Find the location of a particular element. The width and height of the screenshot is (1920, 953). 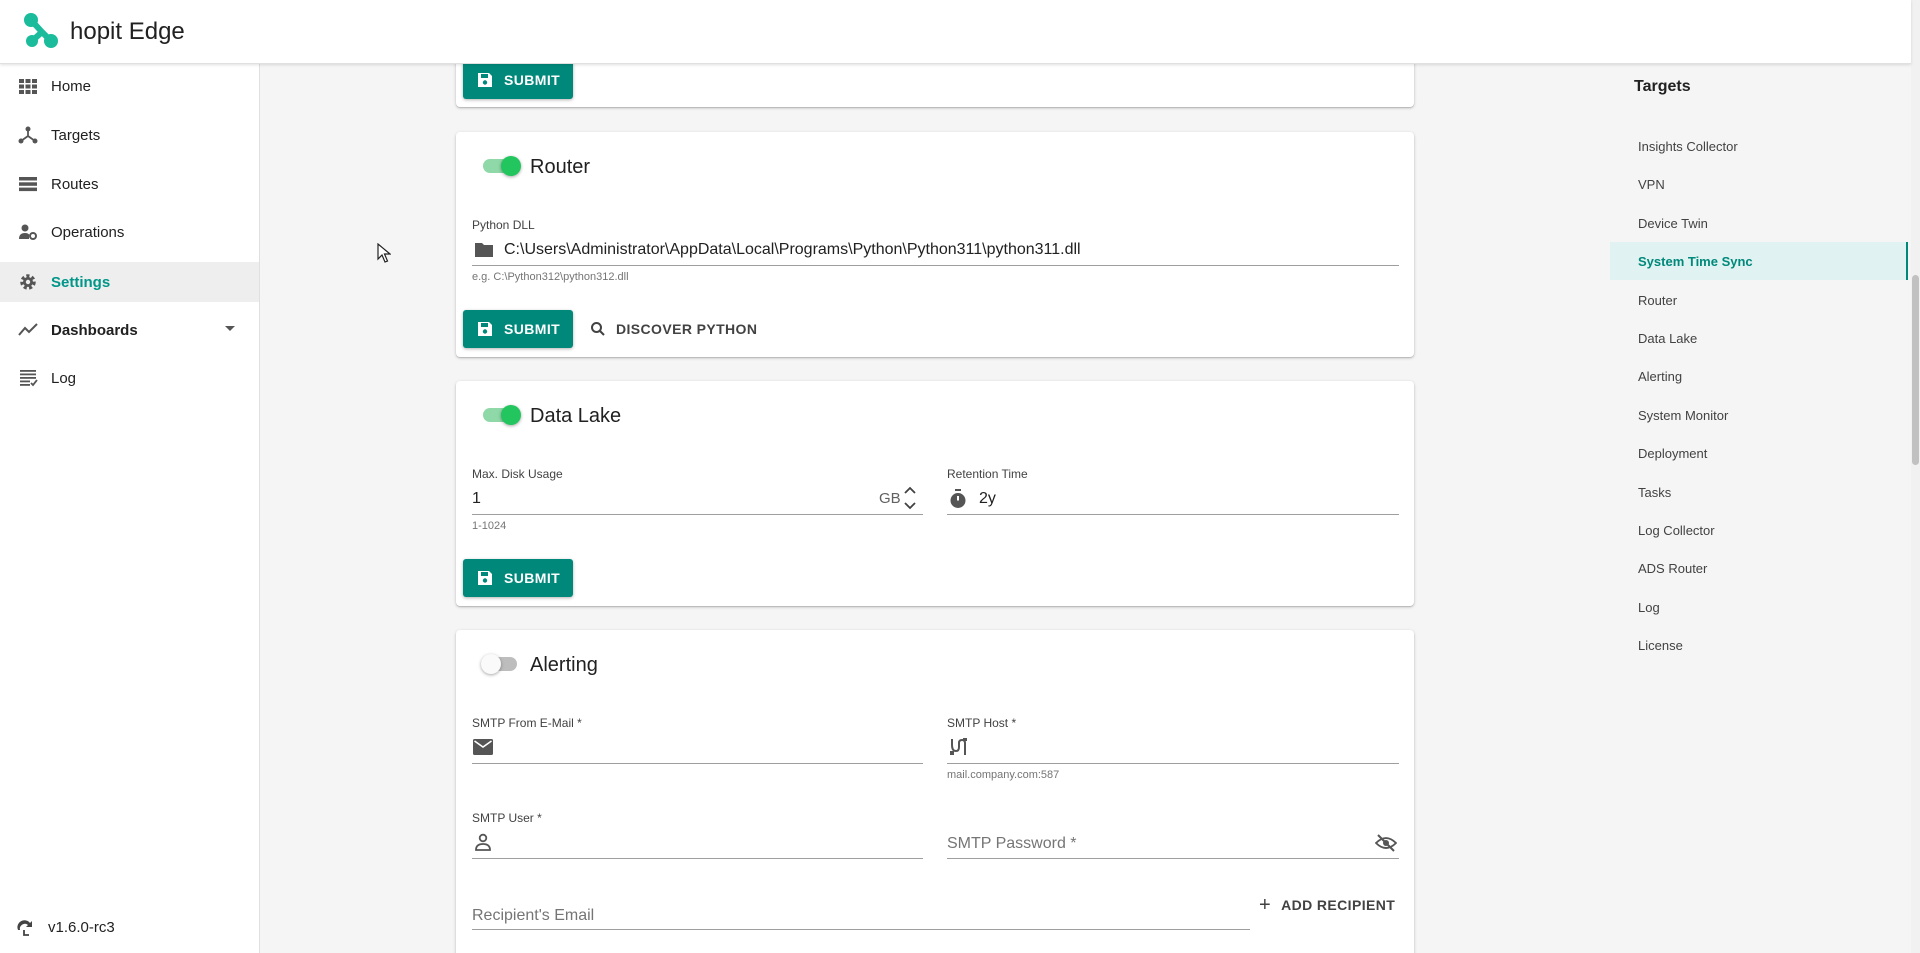

sidebar-item-label: Log is located at coordinates (64, 378).